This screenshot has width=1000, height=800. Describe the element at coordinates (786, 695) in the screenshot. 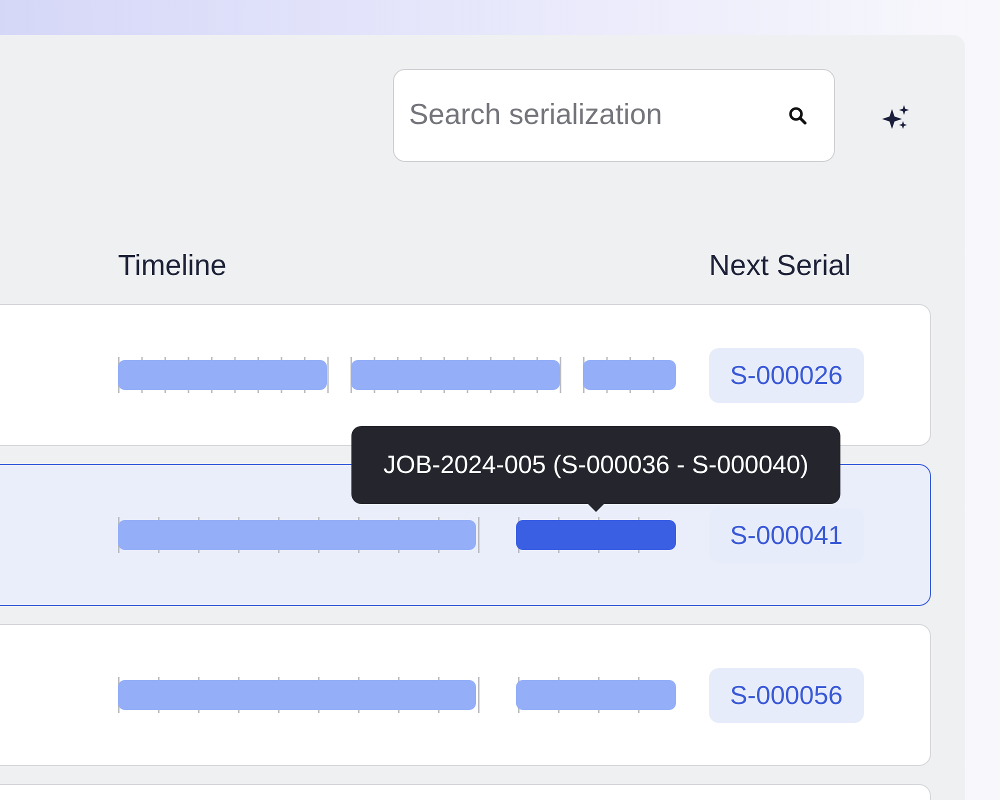

I see `serial-tag: S-000056` at that location.